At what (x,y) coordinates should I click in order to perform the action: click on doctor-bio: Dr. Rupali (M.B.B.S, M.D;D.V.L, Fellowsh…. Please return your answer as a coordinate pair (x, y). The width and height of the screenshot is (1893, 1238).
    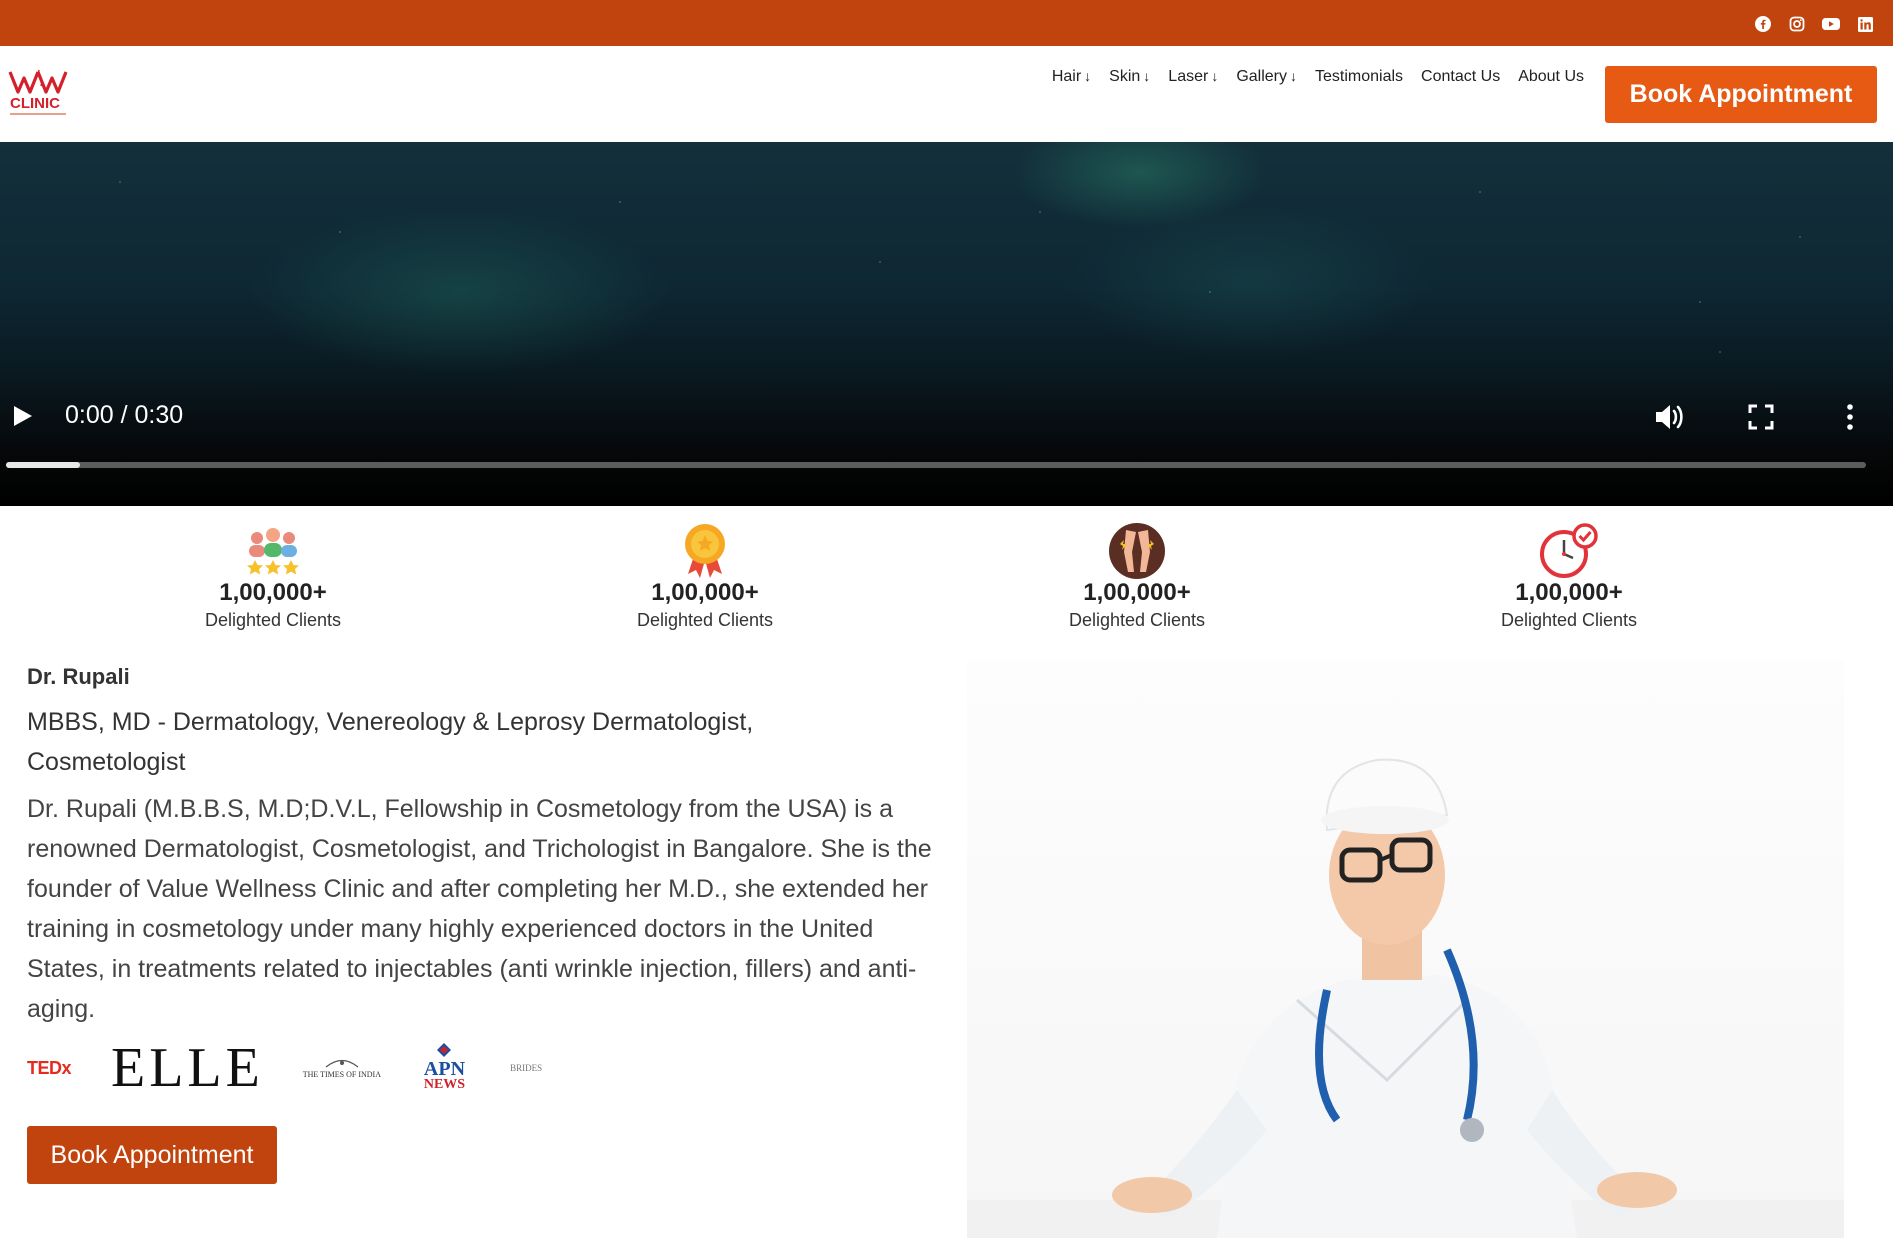
    Looking at the image, I should click on (479, 909).